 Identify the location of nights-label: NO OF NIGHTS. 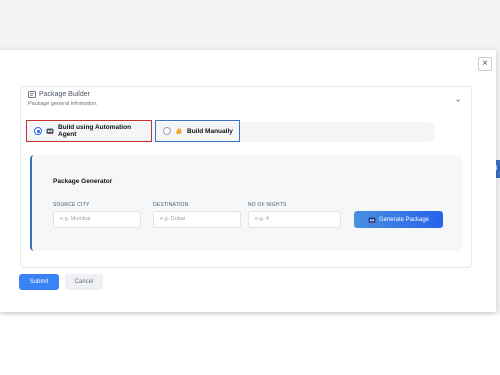
(267, 205).